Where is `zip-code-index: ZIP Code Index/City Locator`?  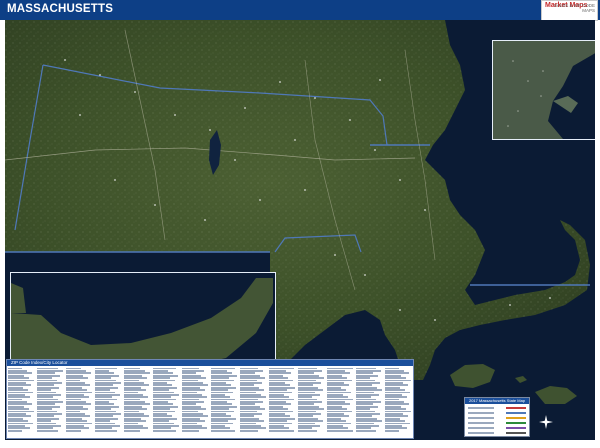
zip-code-index: ZIP Code Index/City Locator is located at coordinates (210, 399).